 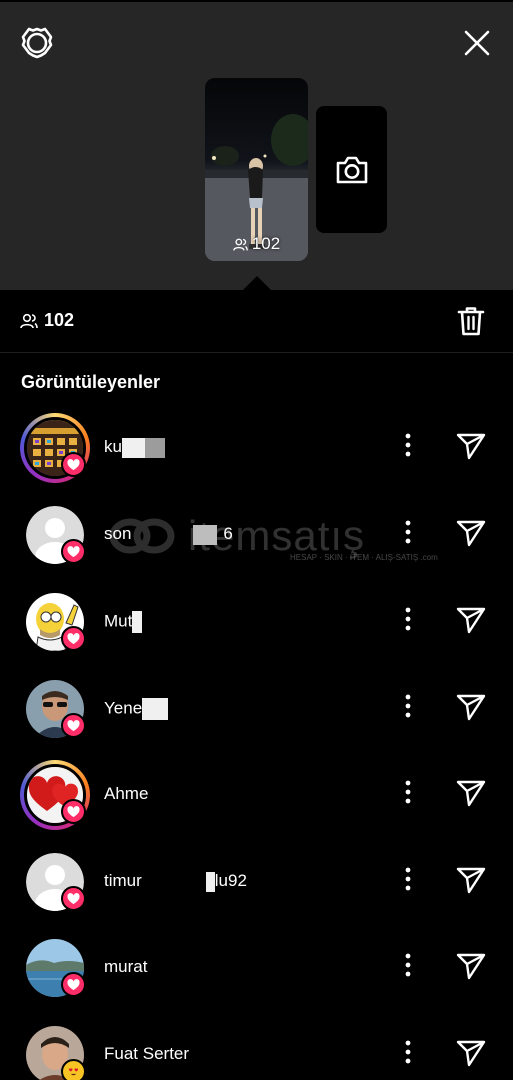 I want to click on viewer-row: son 6, so click(x=256, y=534).